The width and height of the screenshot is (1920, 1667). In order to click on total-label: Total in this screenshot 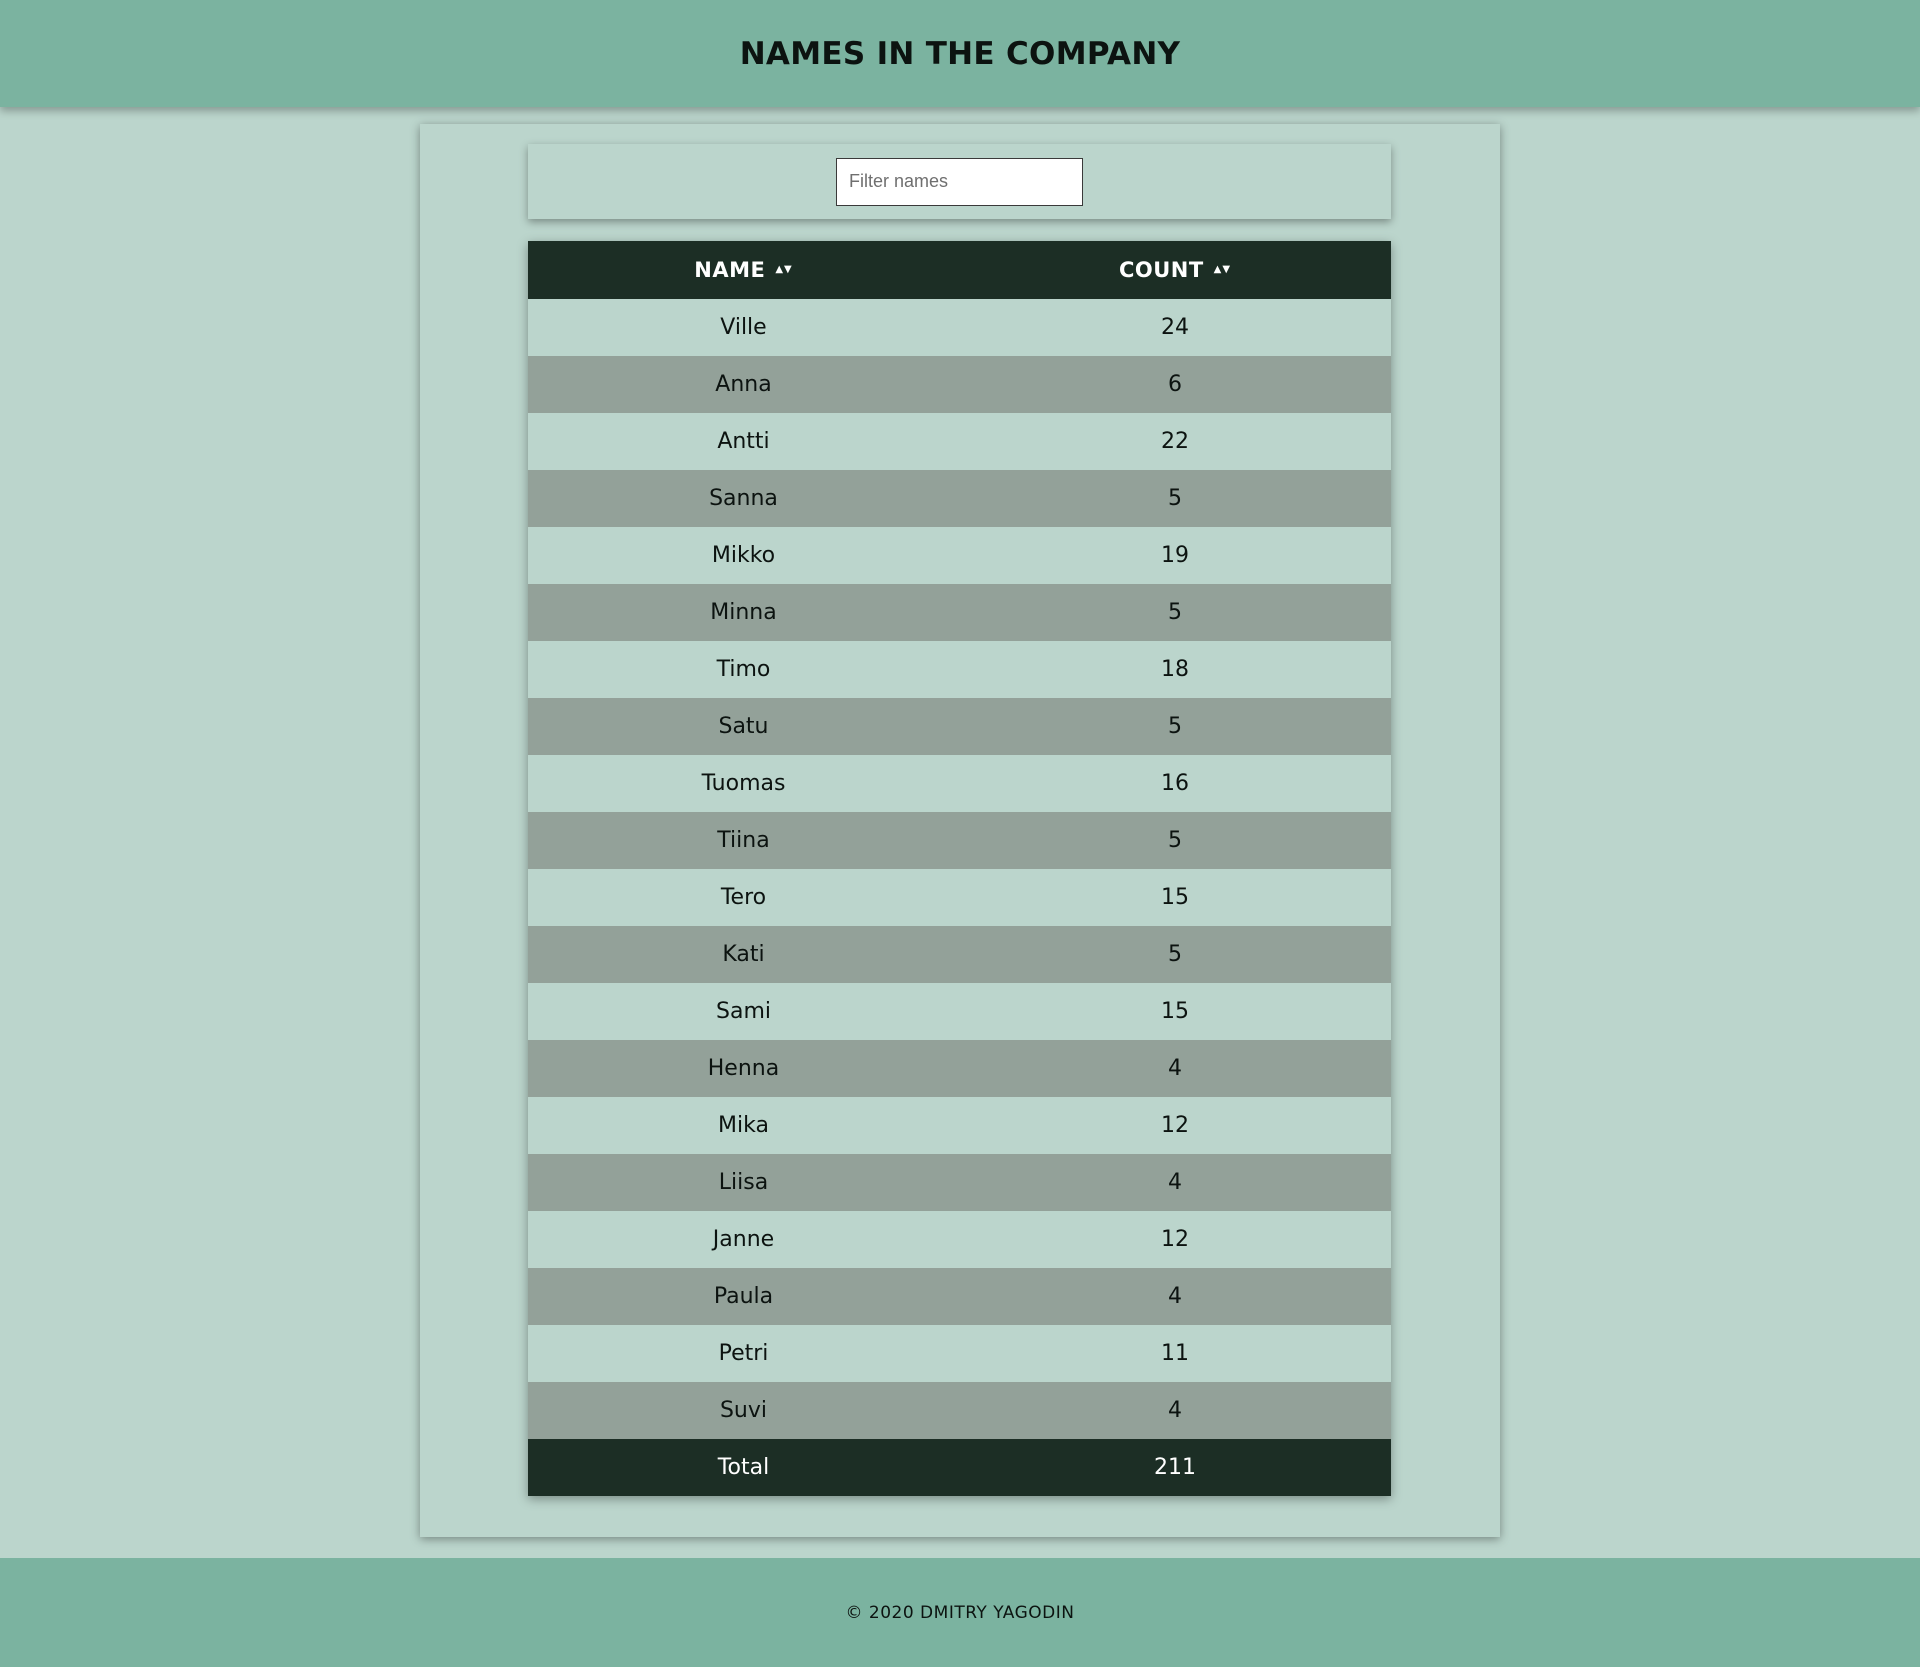, I will do `click(743, 1467)`.